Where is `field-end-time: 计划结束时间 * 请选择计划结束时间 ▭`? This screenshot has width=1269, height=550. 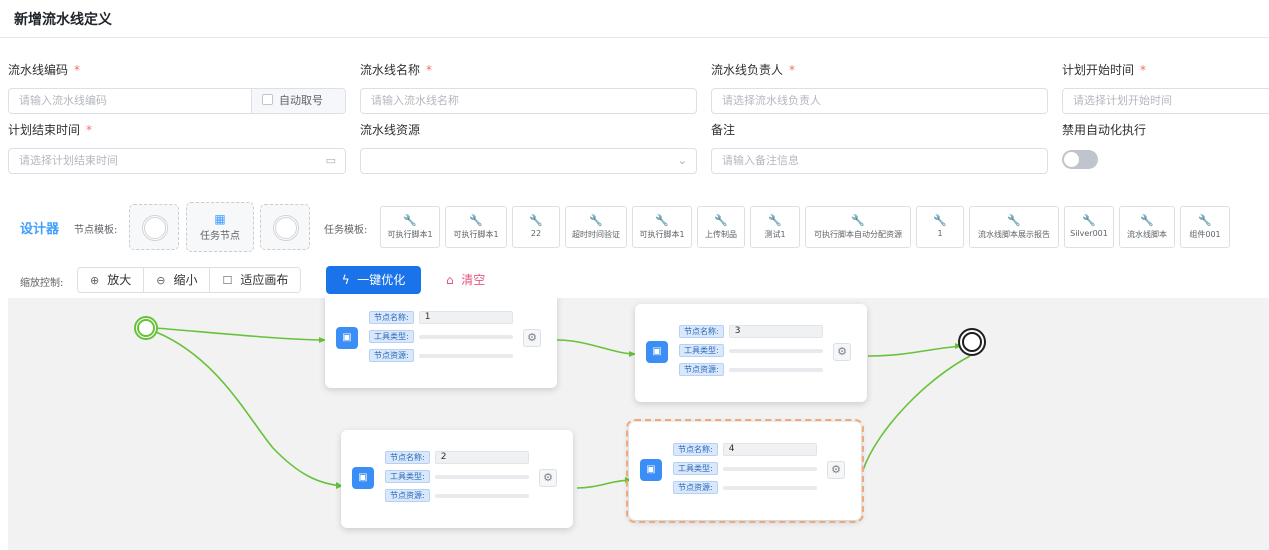
field-end-time: 计划结束时间 * 请选择计划结束时间 ▭ is located at coordinates (178, 148).